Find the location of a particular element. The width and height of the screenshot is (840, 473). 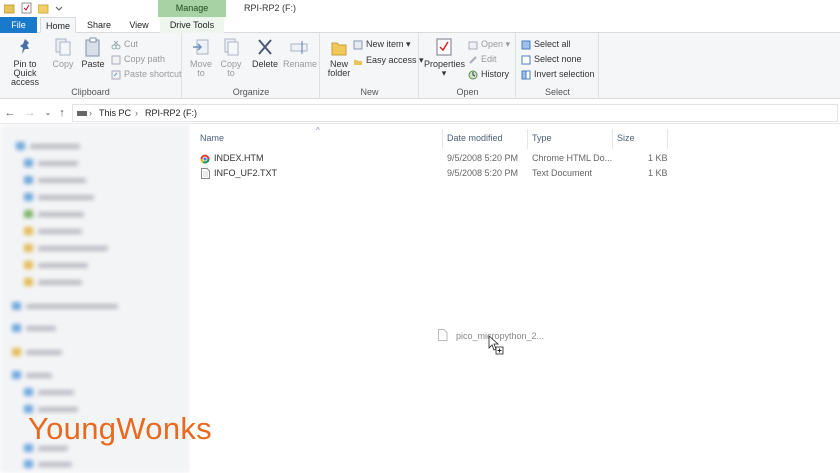

column-header-date-modified: Date modified is located at coordinates (475, 138).